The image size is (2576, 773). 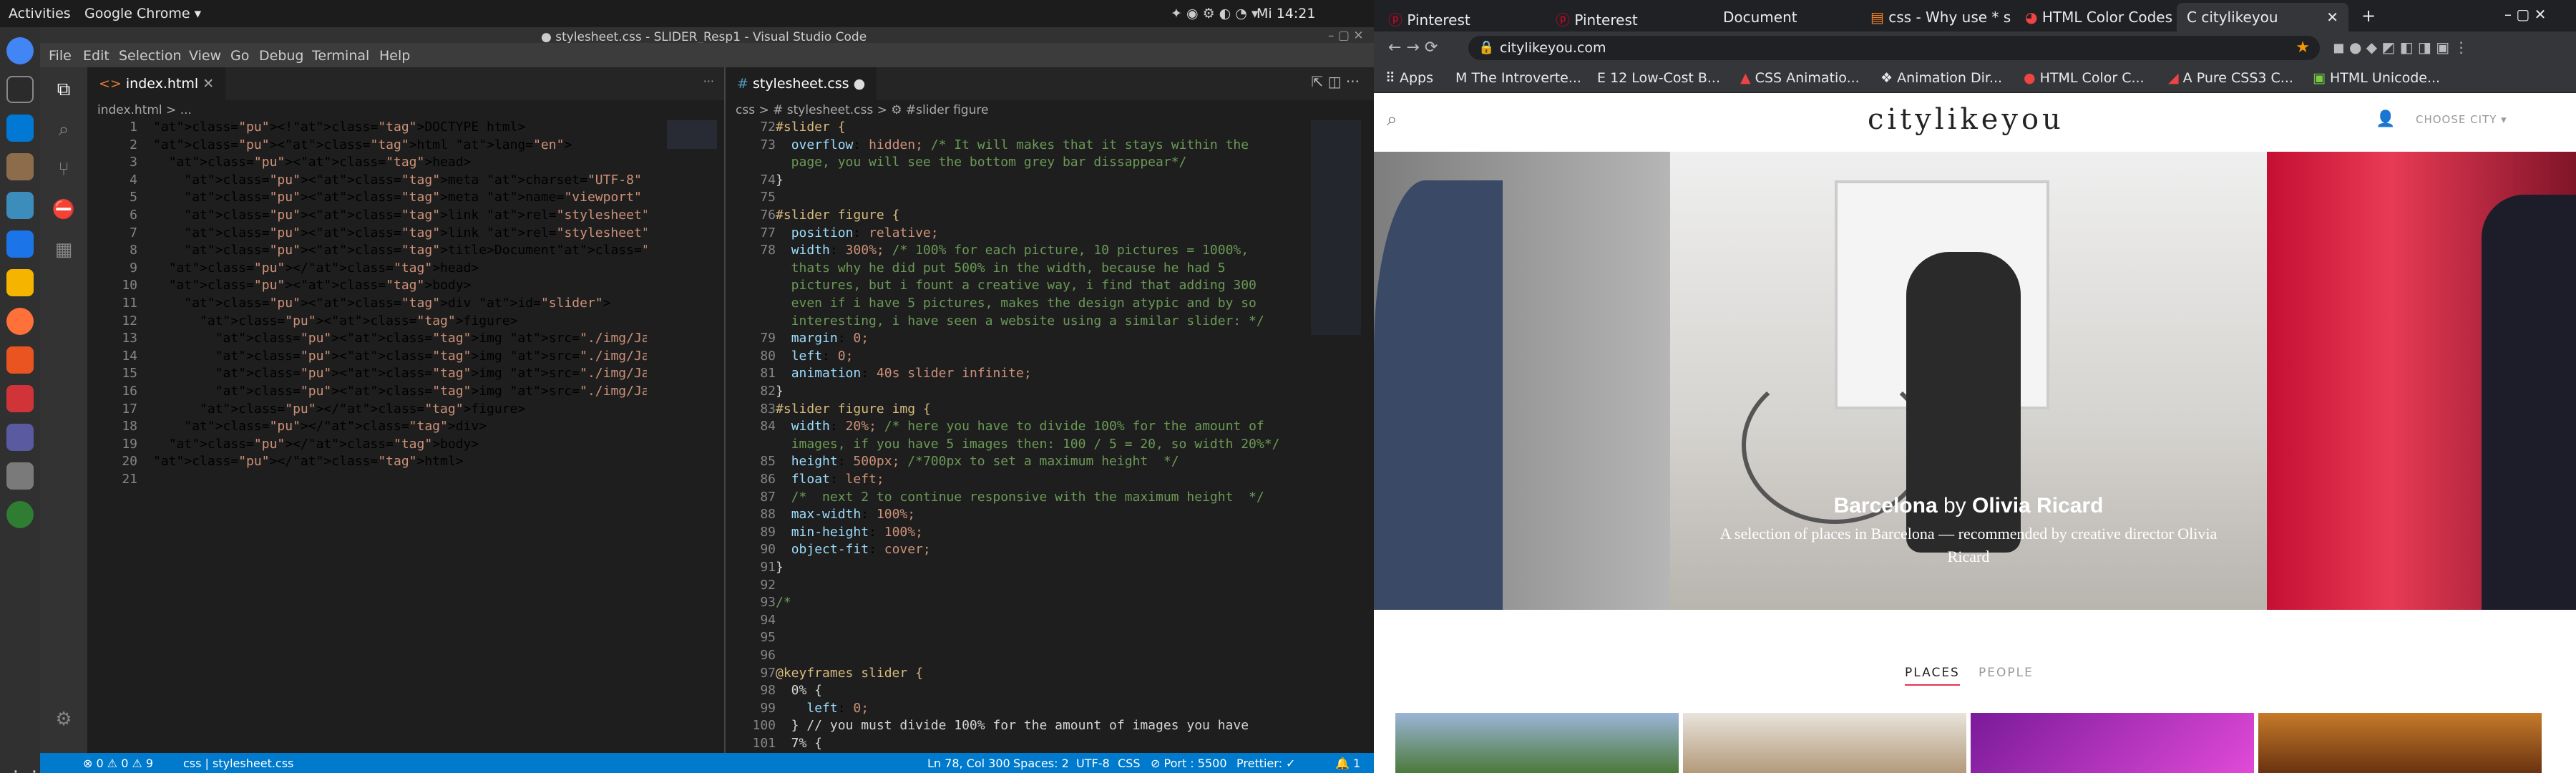 What do you see at coordinates (2173, 78) in the screenshot?
I see `bookmark-icon: ◢` at bounding box center [2173, 78].